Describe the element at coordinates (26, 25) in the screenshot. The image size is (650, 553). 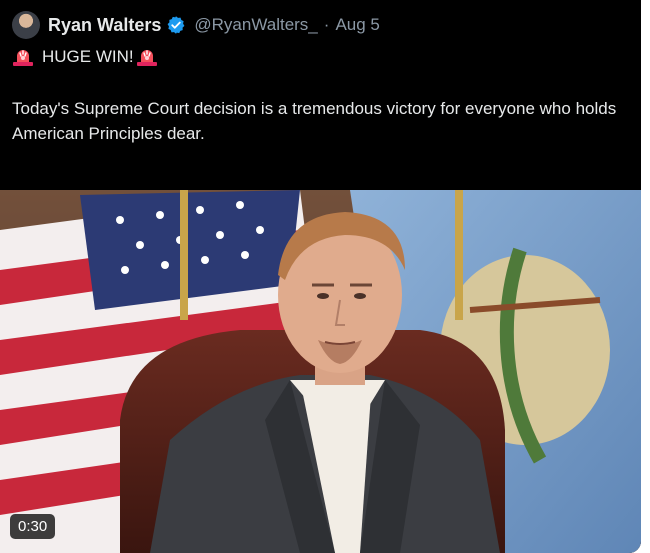
I see `avatar` at that location.